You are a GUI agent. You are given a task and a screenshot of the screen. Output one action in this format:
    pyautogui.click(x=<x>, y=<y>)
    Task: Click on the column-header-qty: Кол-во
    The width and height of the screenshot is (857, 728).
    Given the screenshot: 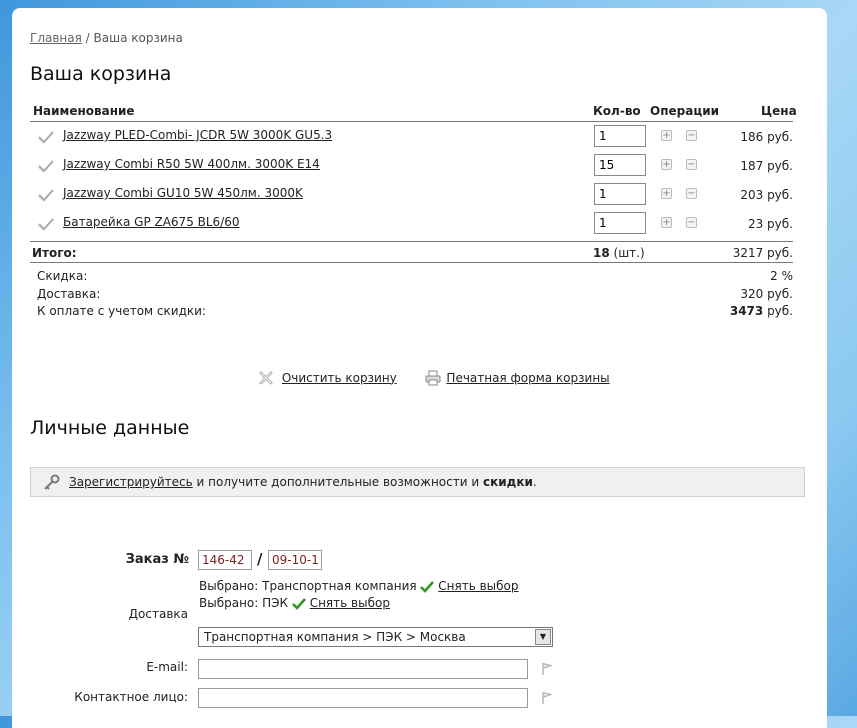 What is the action you would take?
    pyautogui.click(x=617, y=111)
    